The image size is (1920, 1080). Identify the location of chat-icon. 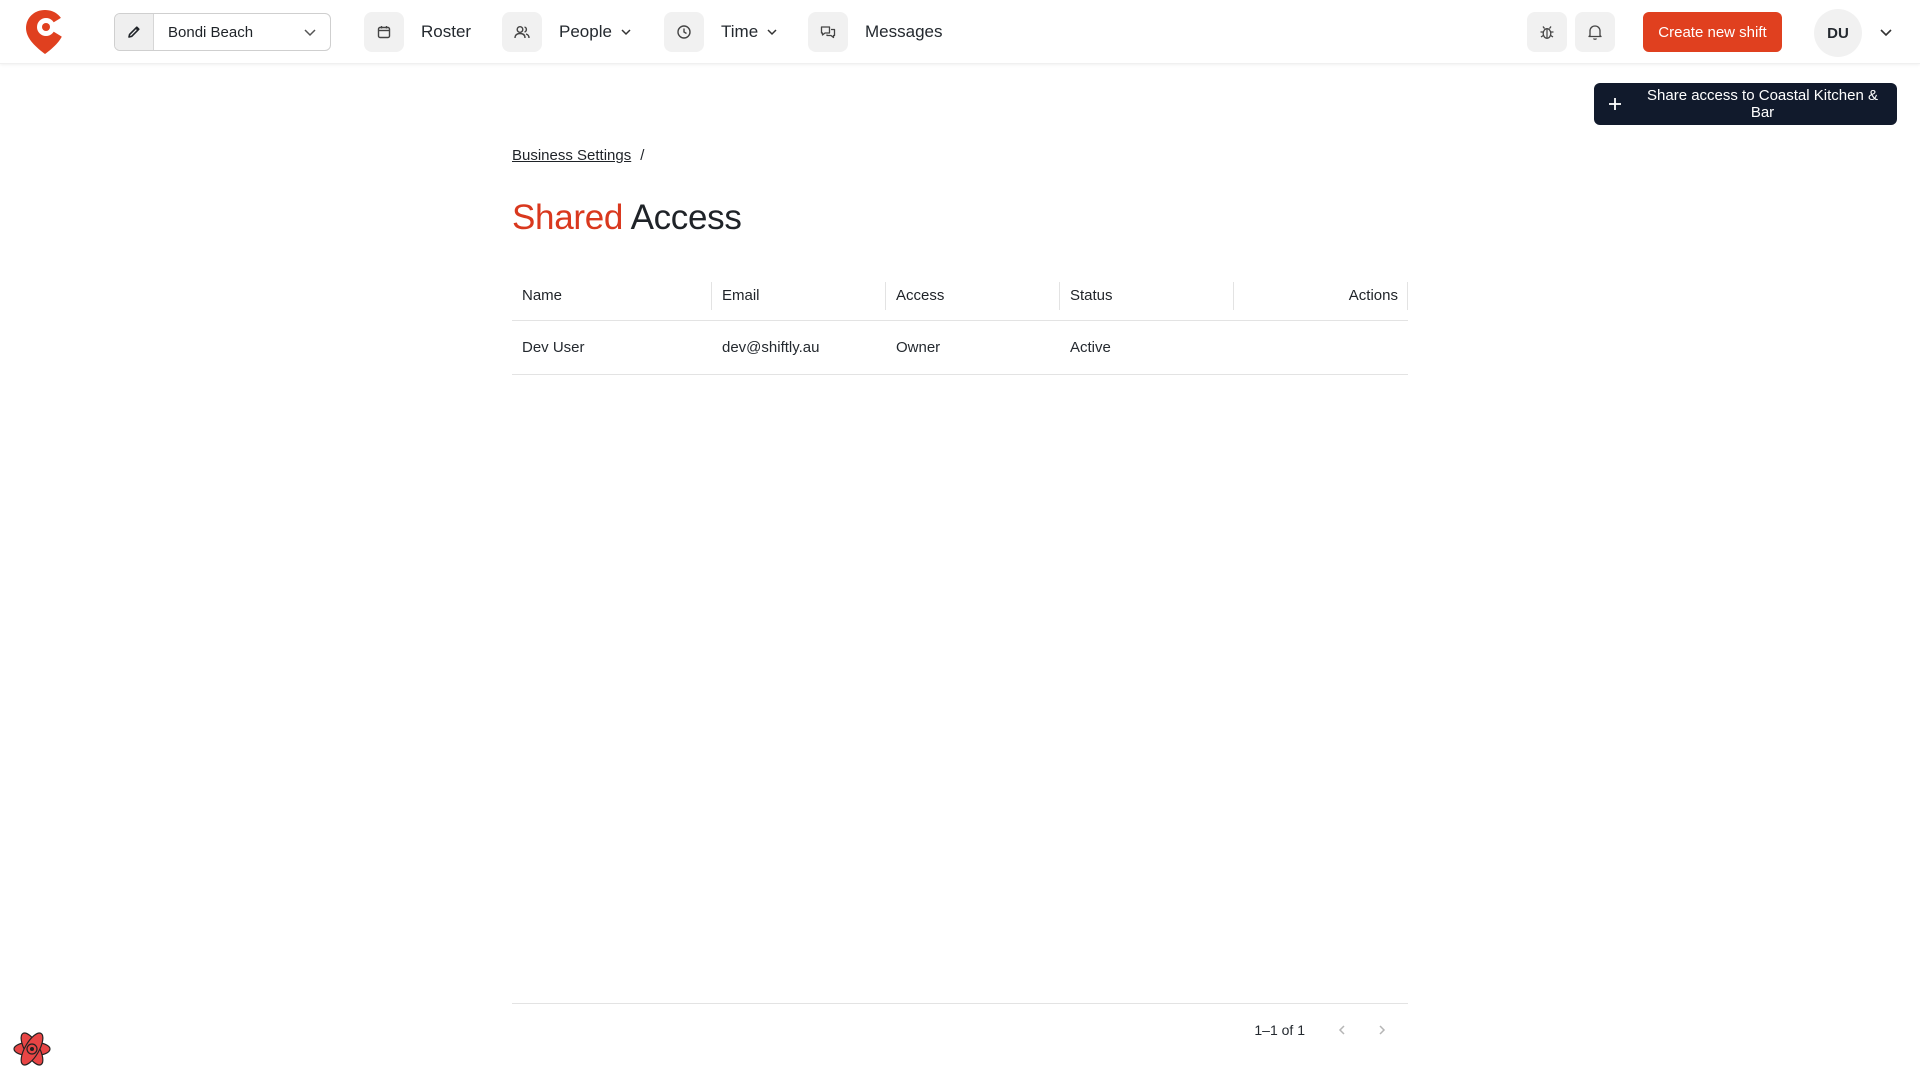
(828, 32).